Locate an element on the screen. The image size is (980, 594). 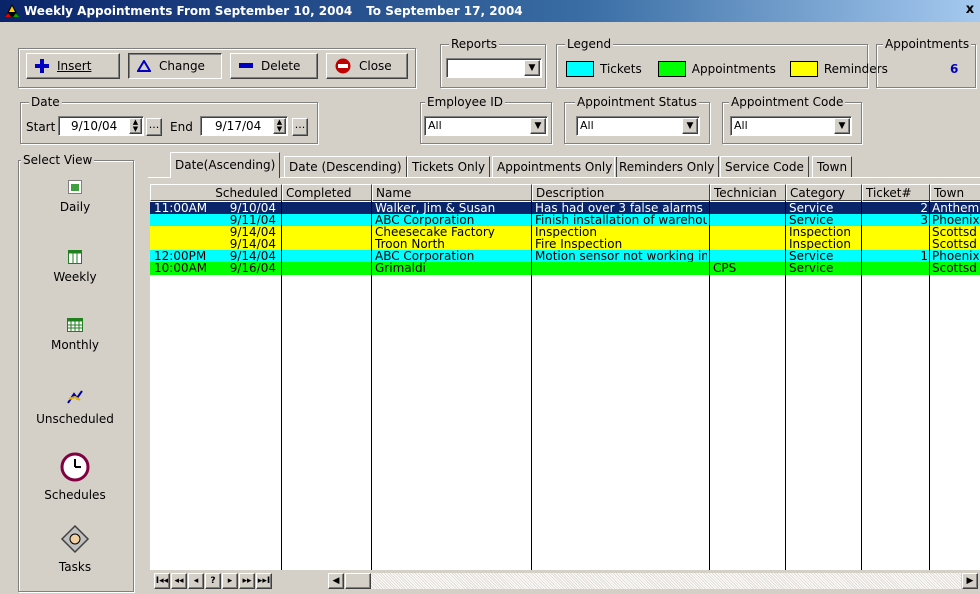
view-unscheduled: Unscheduled is located at coordinates (75, 407).